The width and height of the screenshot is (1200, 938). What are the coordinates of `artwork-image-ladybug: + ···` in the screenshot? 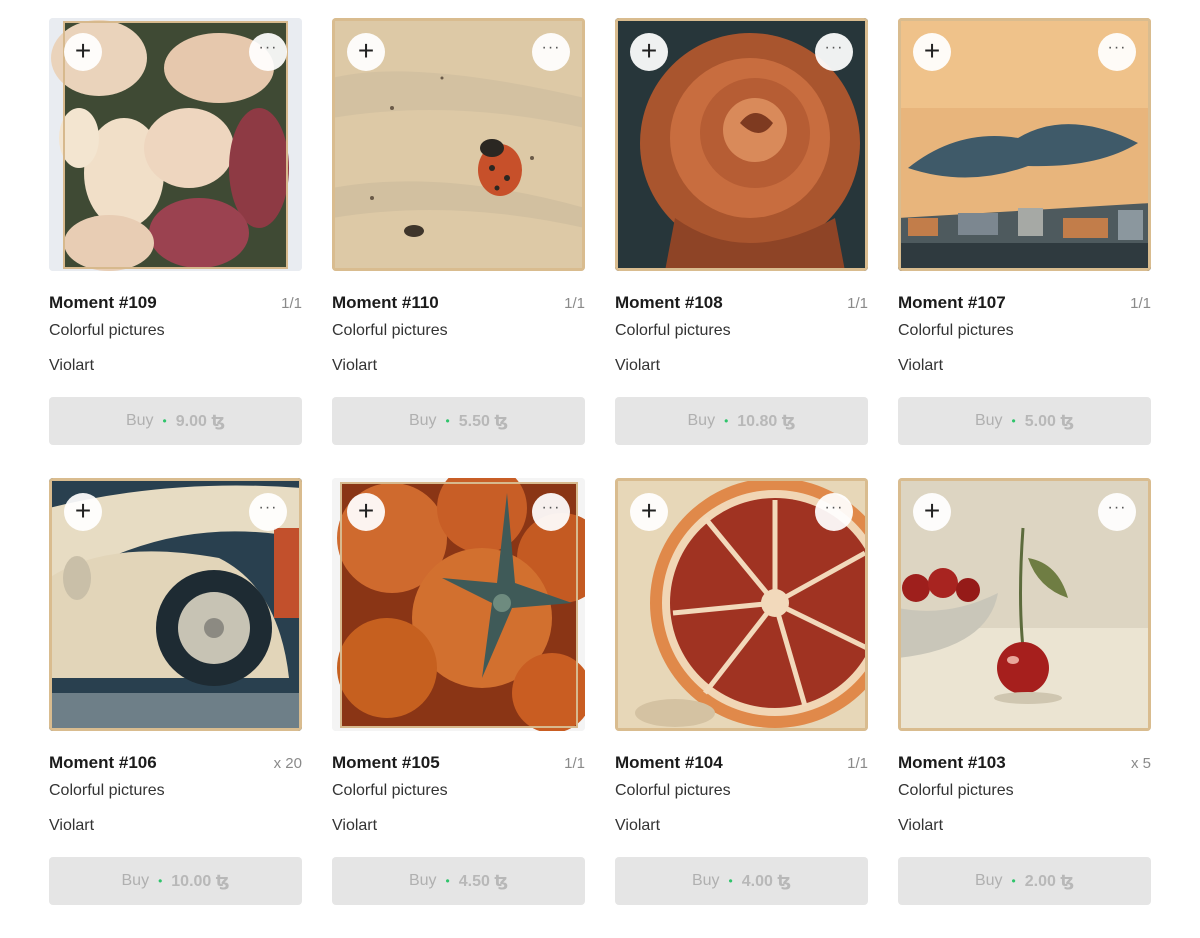 It's located at (458, 144).